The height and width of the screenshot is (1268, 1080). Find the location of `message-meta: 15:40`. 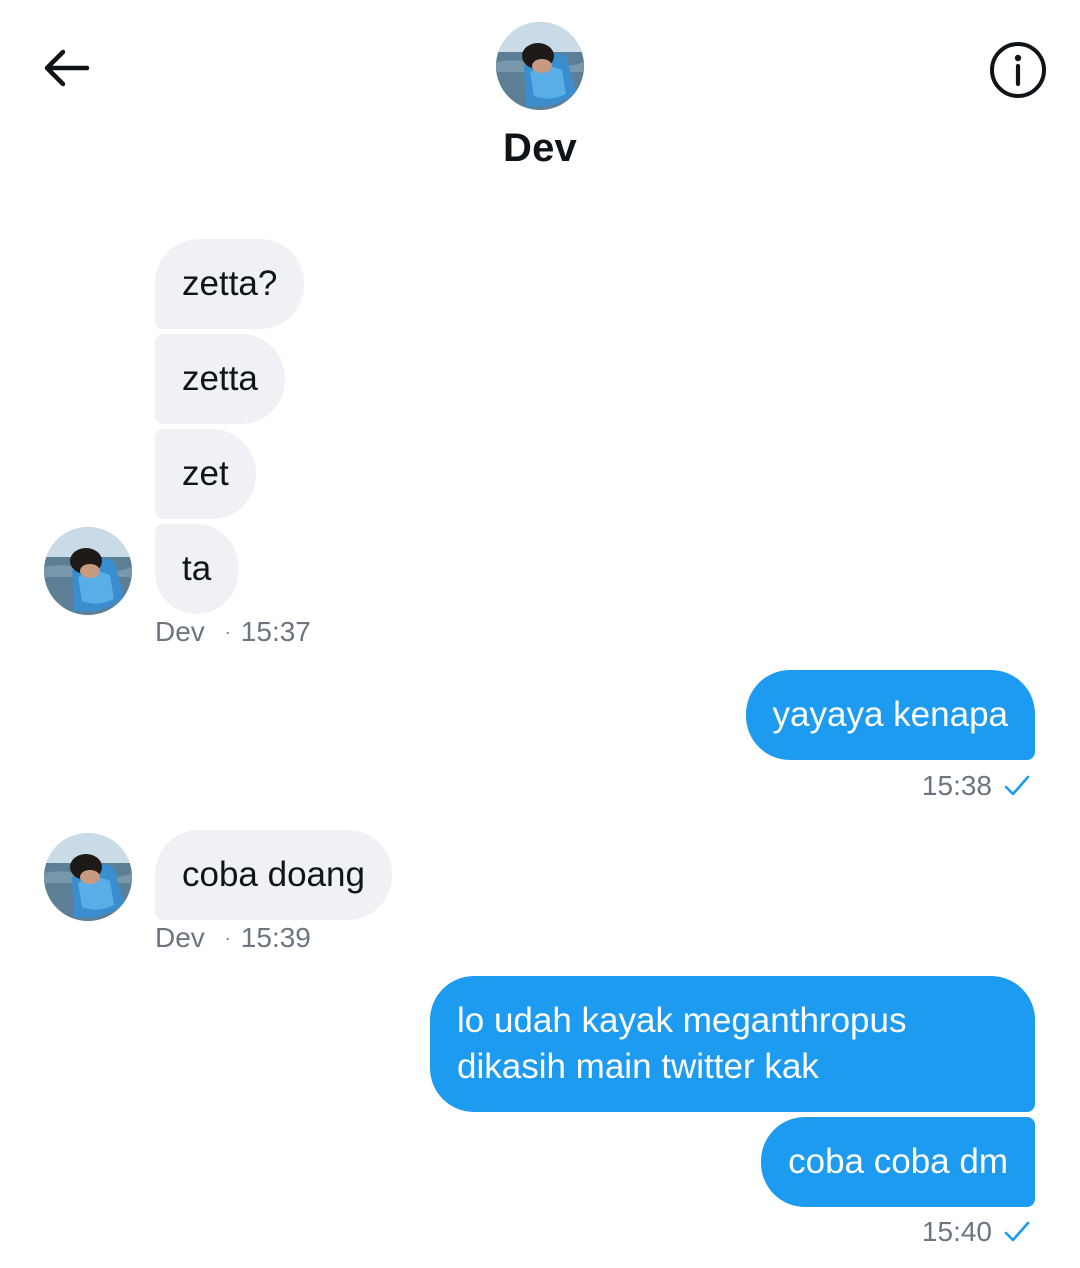

message-meta: 15:40 is located at coordinates (977, 1232).